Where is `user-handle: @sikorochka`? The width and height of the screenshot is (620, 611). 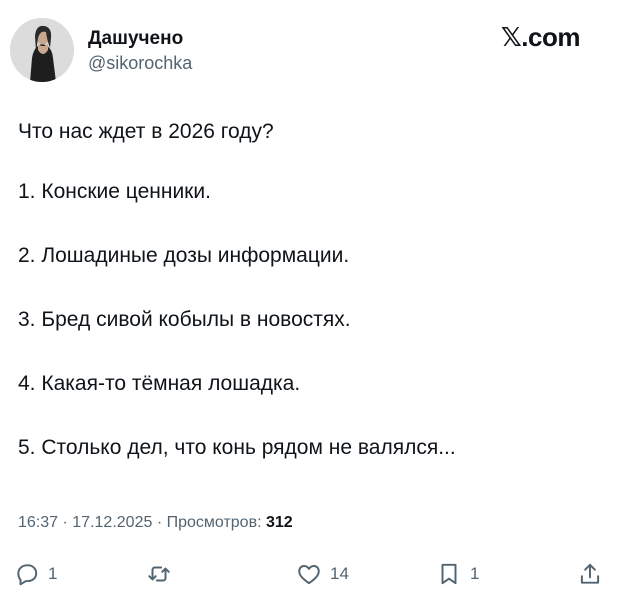
user-handle: @sikorochka is located at coordinates (140, 63).